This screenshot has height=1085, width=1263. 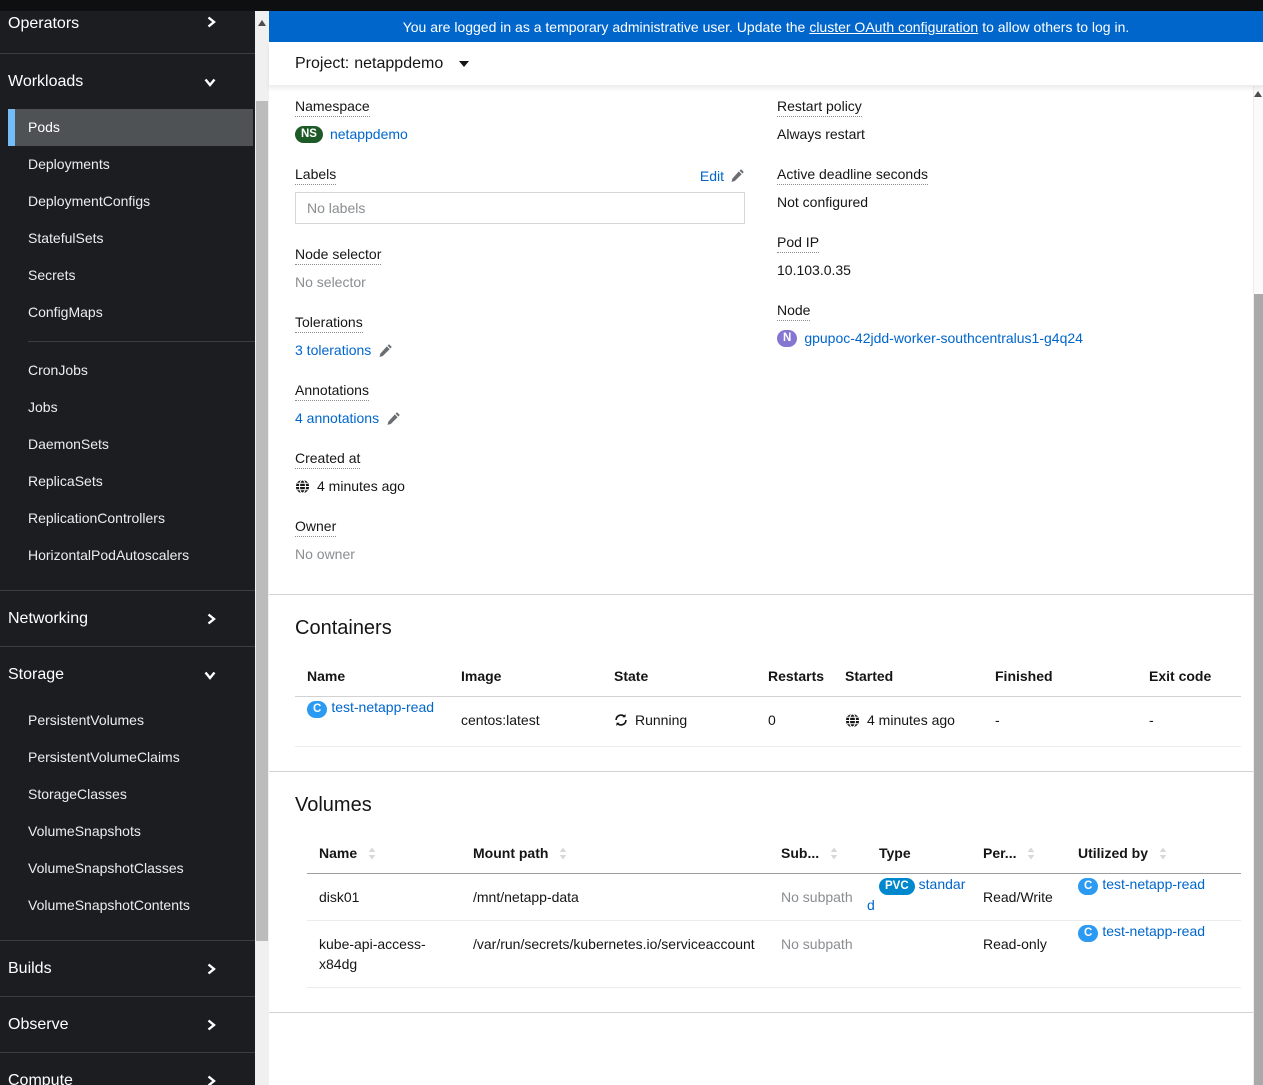 I want to click on cluster-oauth-config-link: cluster OAuth configuration, so click(x=893, y=27).